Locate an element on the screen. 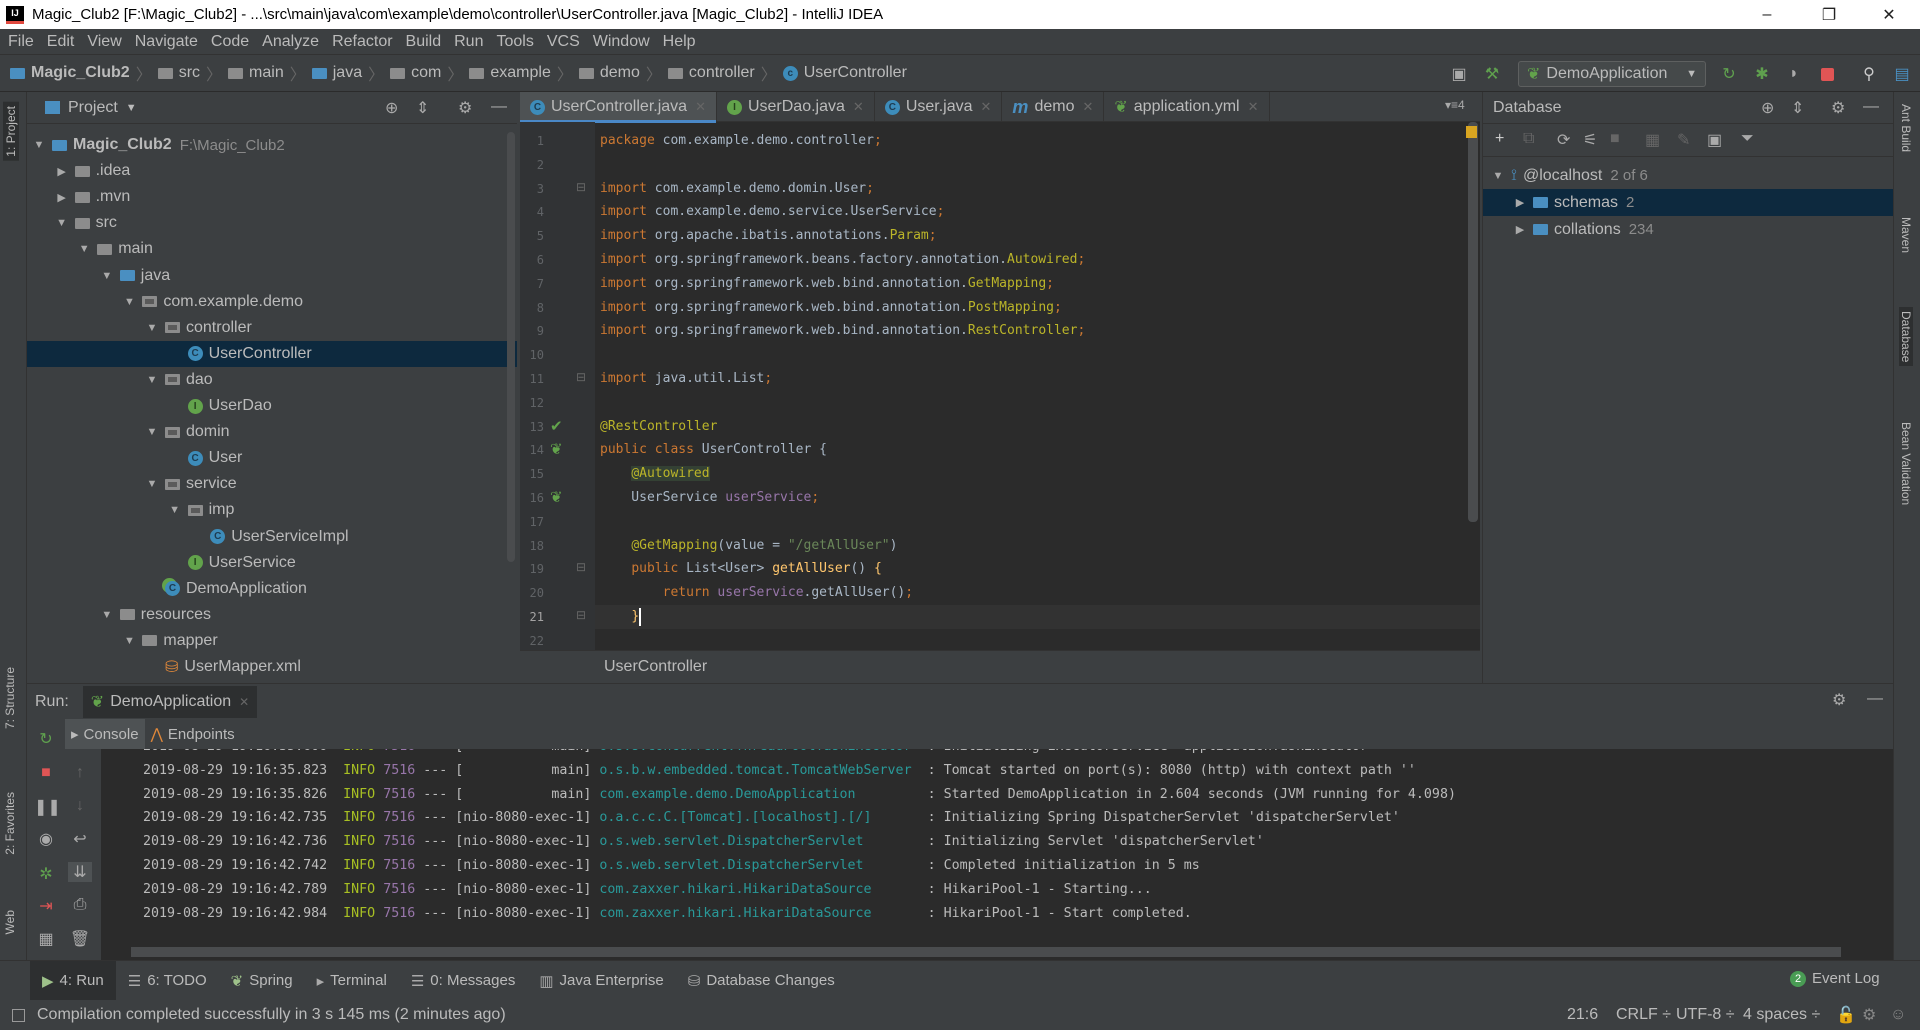 Image resolution: width=1920 pixels, height=1030 pixels. tool-tab-ant-build: Ant Build is located at coordinates (1906, 128).